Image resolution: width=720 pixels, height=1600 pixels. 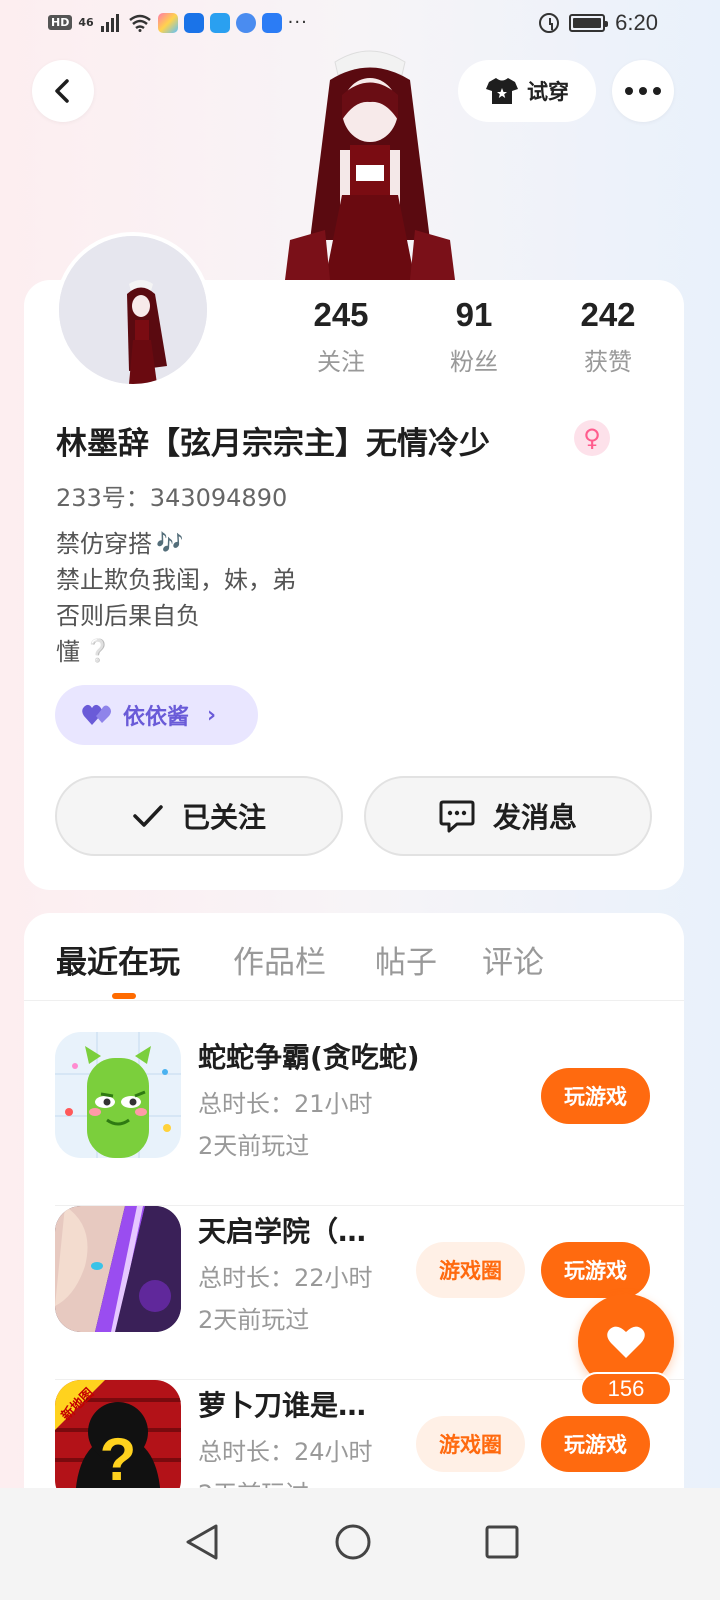 I want to click on character-avatar-figure, so click(x=370, y=165).